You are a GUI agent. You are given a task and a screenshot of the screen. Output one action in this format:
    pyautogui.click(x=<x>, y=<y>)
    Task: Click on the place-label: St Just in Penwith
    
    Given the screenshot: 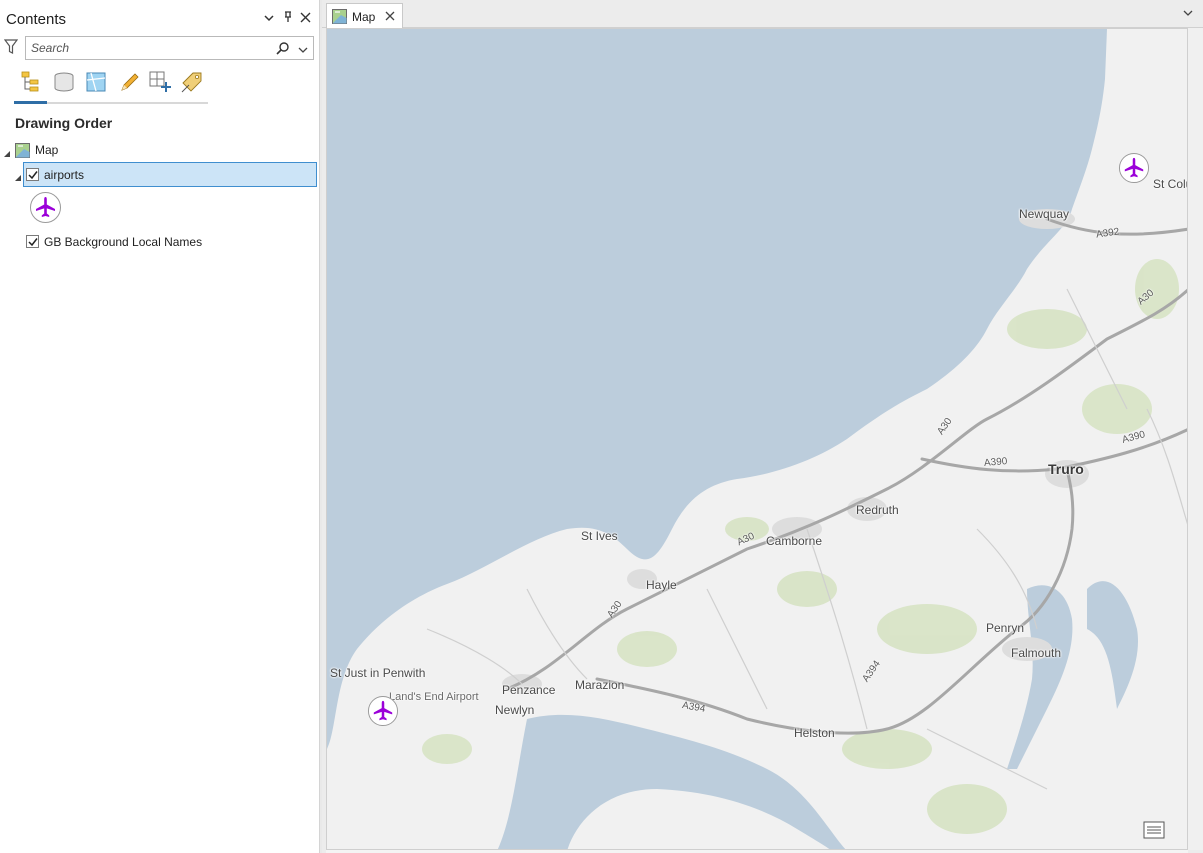 What is the action you would take?
    pyautogui.click(x=378, y=673)
    